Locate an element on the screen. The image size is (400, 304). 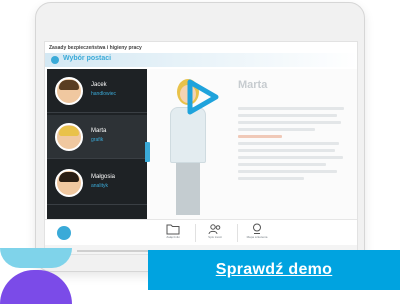
figure-legs is located at coordinates (188, 189).